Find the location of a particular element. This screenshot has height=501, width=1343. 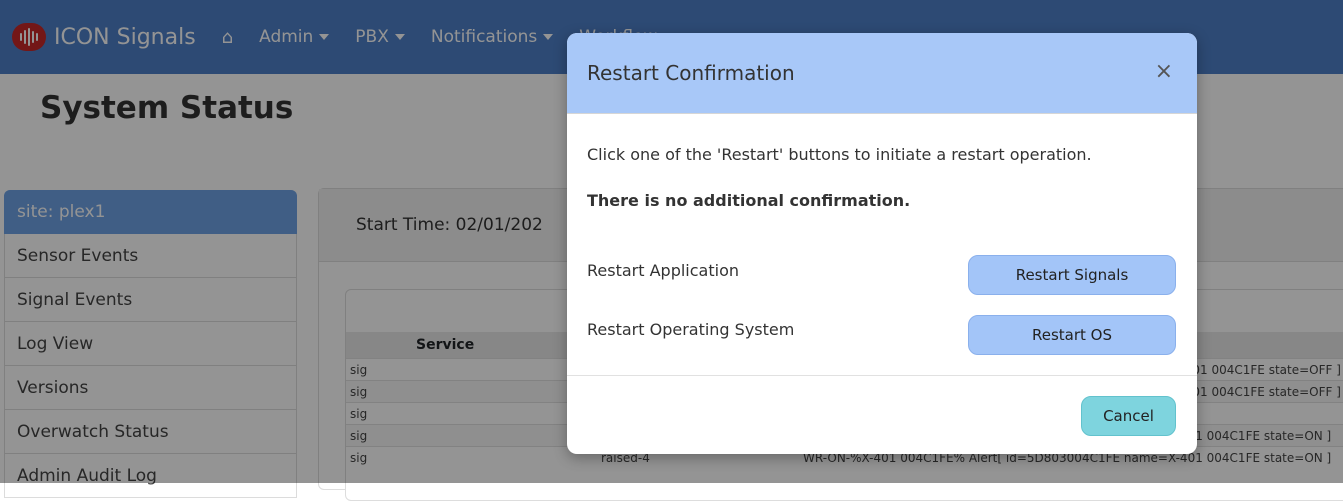

close-icon: × is located at coordinates (1164, 71).